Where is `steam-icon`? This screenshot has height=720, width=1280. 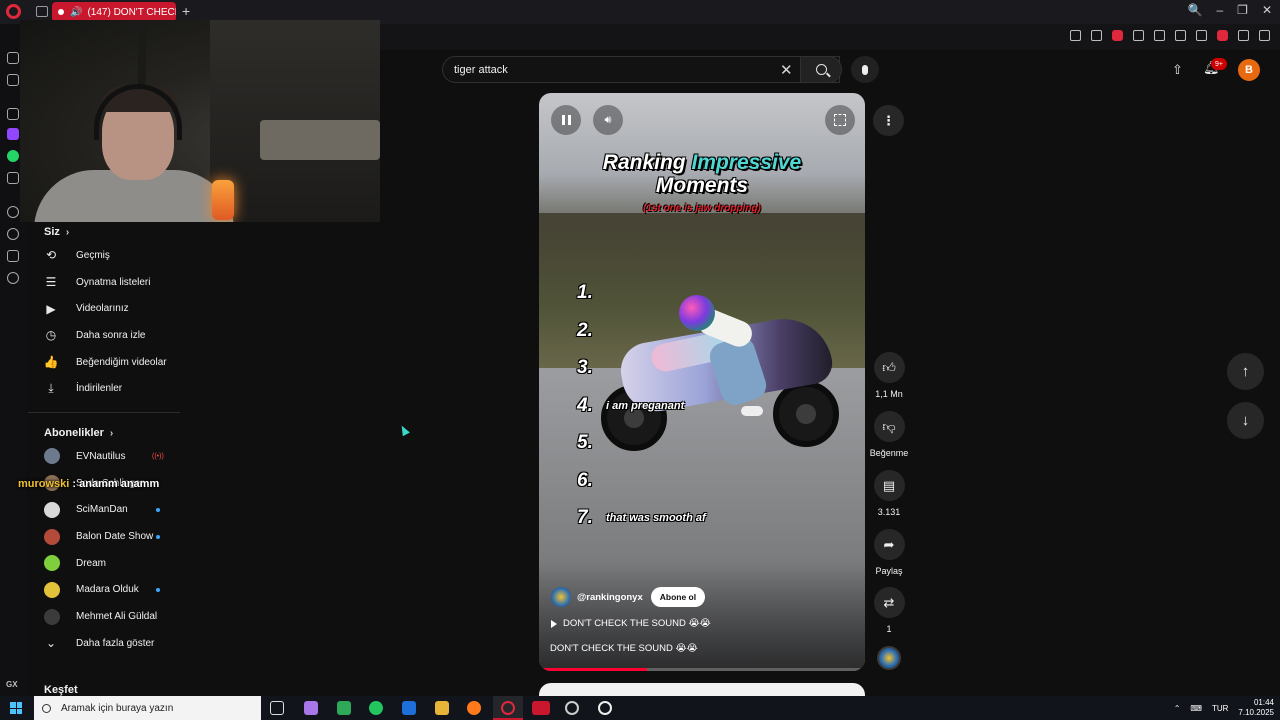 steam-icon is located at coordinates (605, 708).